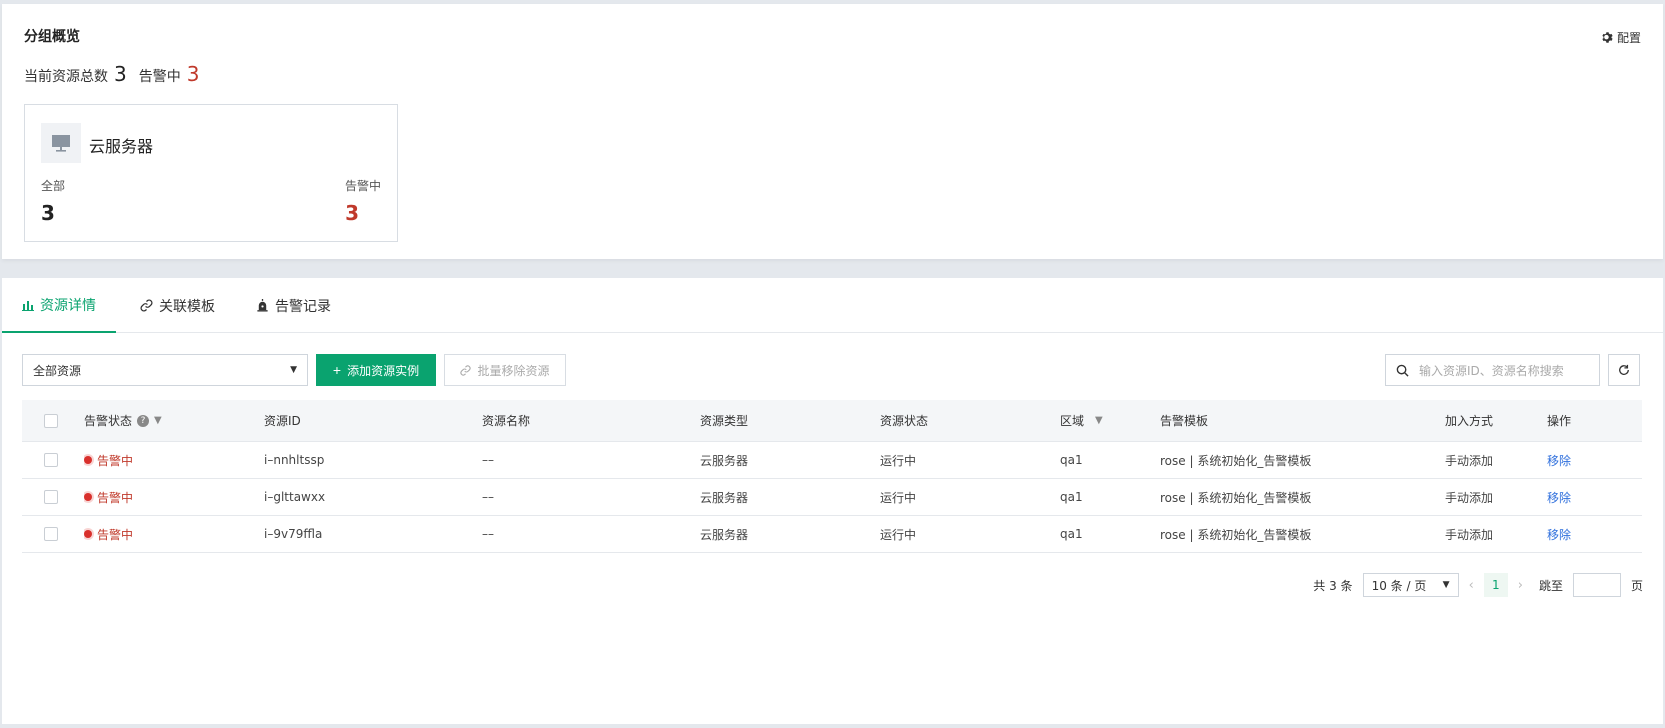  What do you see at coordinates (1492, 370) in the screenshot?
I see `search-input: 输入资源ID、资源名称搜索` at bounding box center [1492, 370].